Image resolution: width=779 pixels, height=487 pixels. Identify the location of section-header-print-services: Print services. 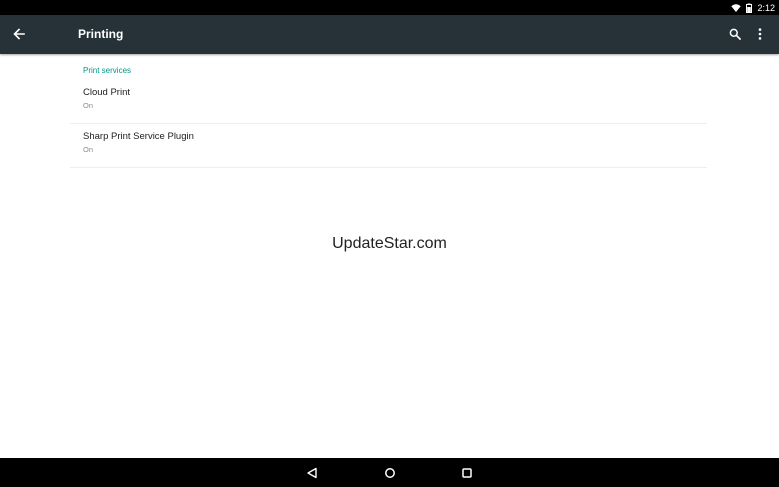
(107, 70).